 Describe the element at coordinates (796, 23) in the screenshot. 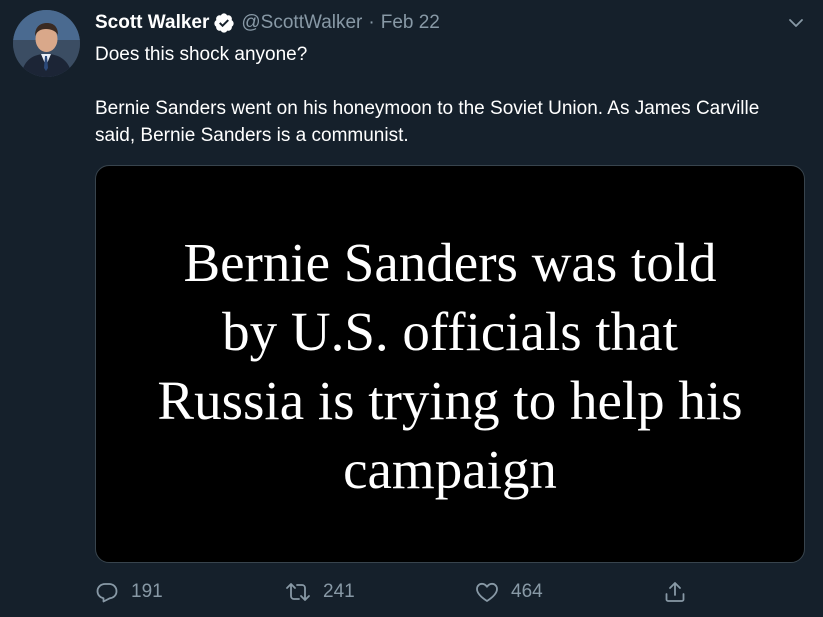

I see `chevron-down-icon` at that location.